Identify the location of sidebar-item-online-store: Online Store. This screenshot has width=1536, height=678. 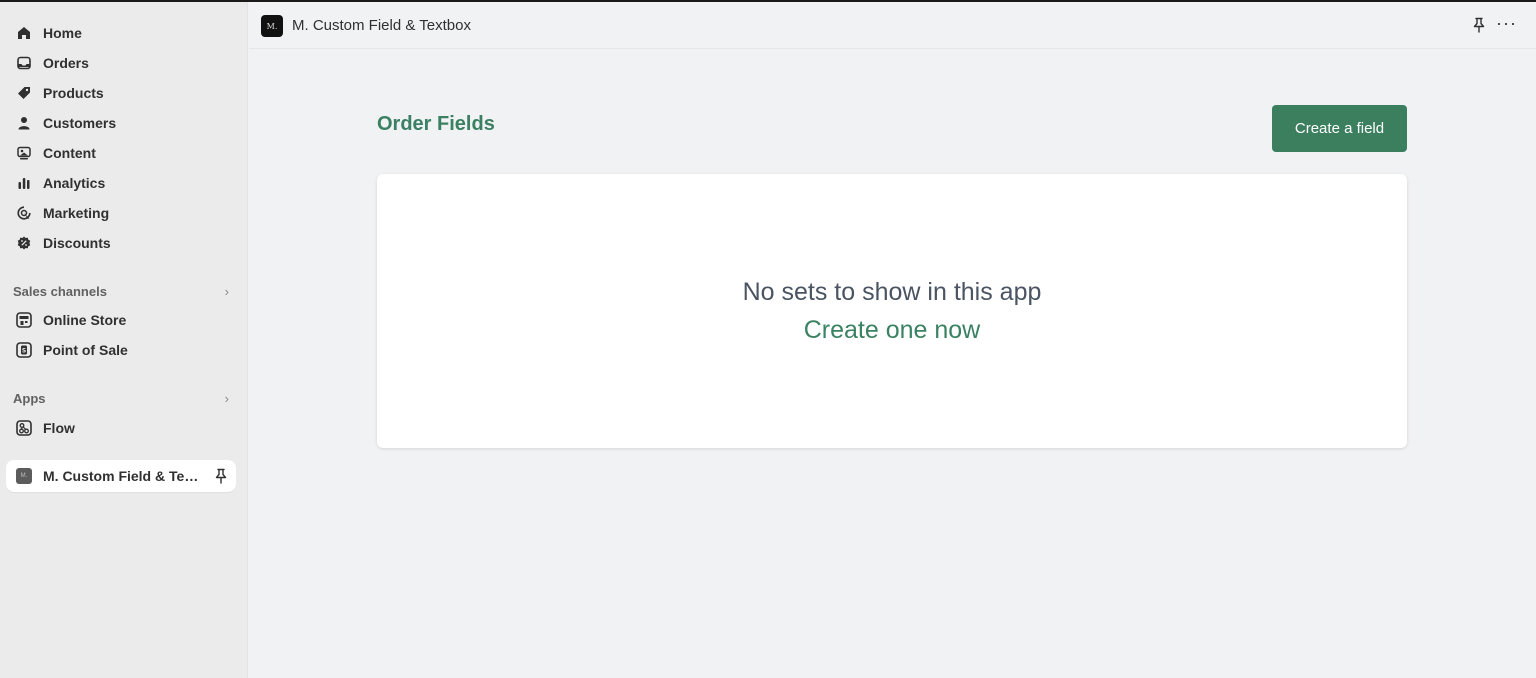
(121, 320).